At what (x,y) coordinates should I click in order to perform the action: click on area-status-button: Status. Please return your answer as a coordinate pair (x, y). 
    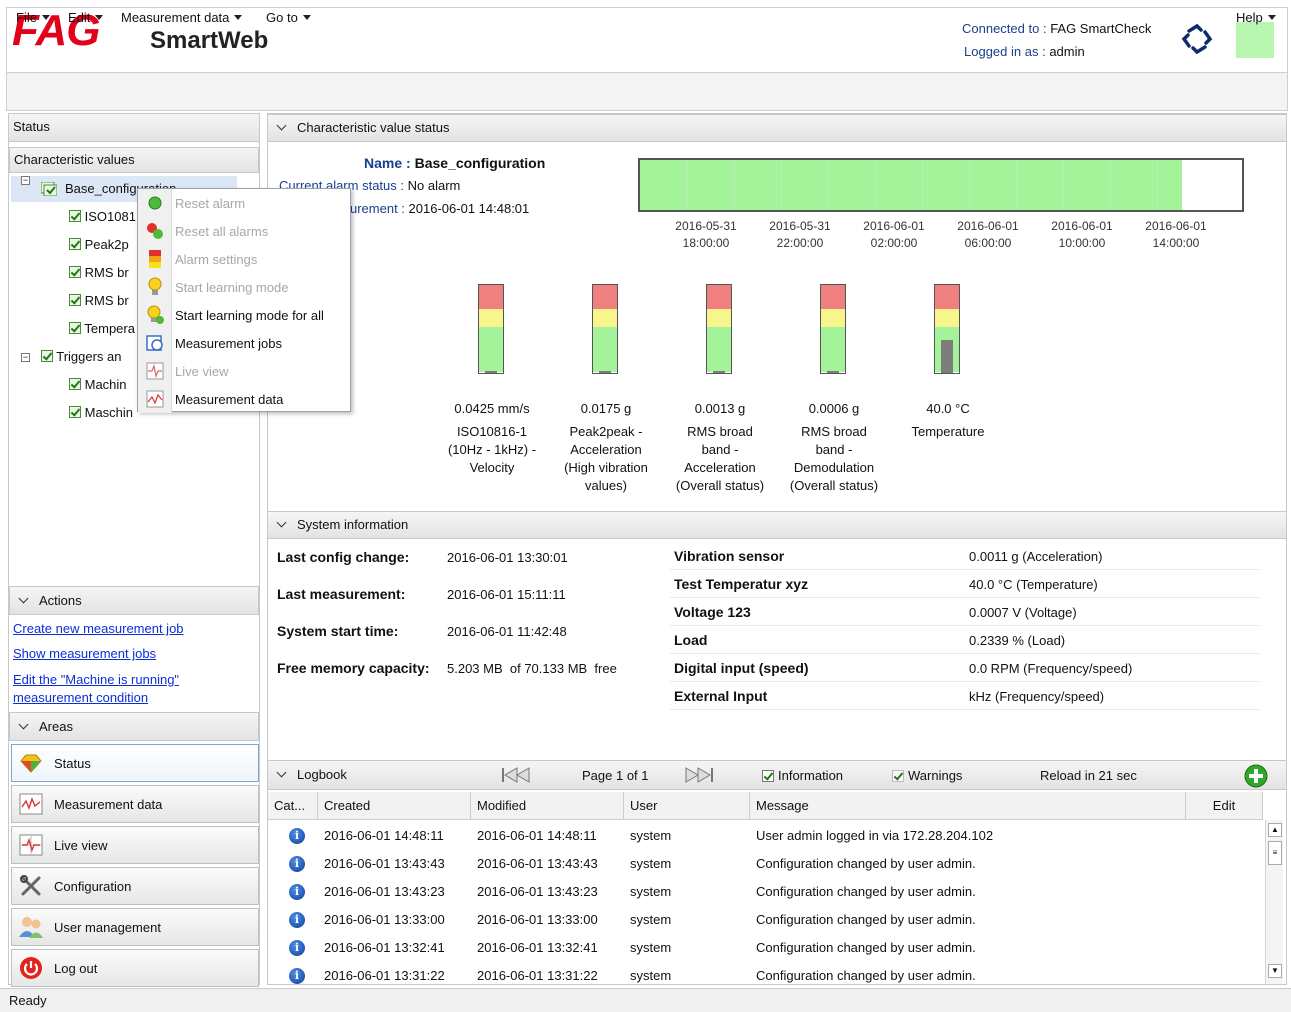
    Looking at the image, I should click on (135, 763).